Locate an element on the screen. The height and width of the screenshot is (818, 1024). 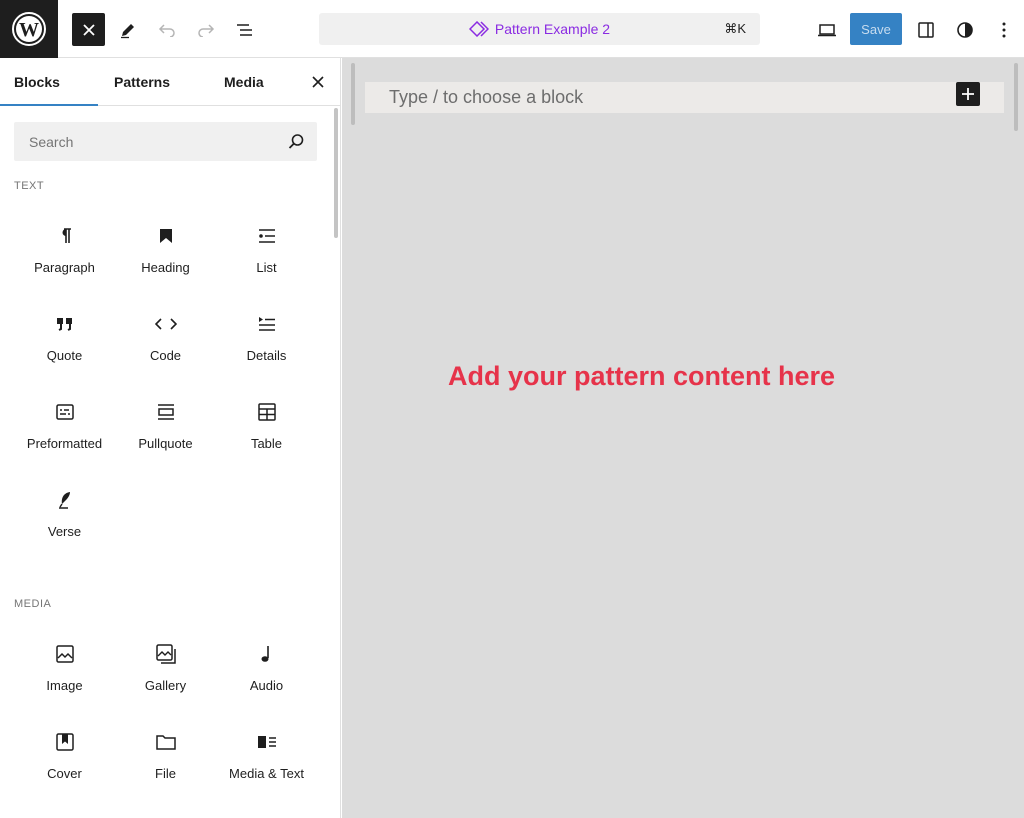
details-icon is located at coordinates (267, 324).